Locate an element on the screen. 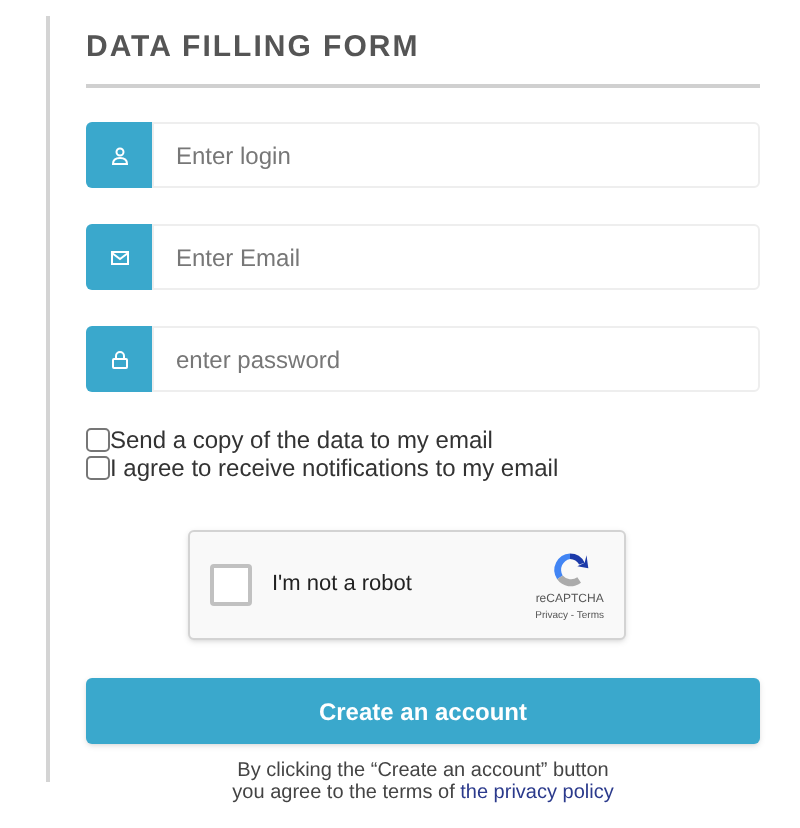 The image size is (800, 828). form-title: DATA FILLING FORM is located at coordinates (253, 48).